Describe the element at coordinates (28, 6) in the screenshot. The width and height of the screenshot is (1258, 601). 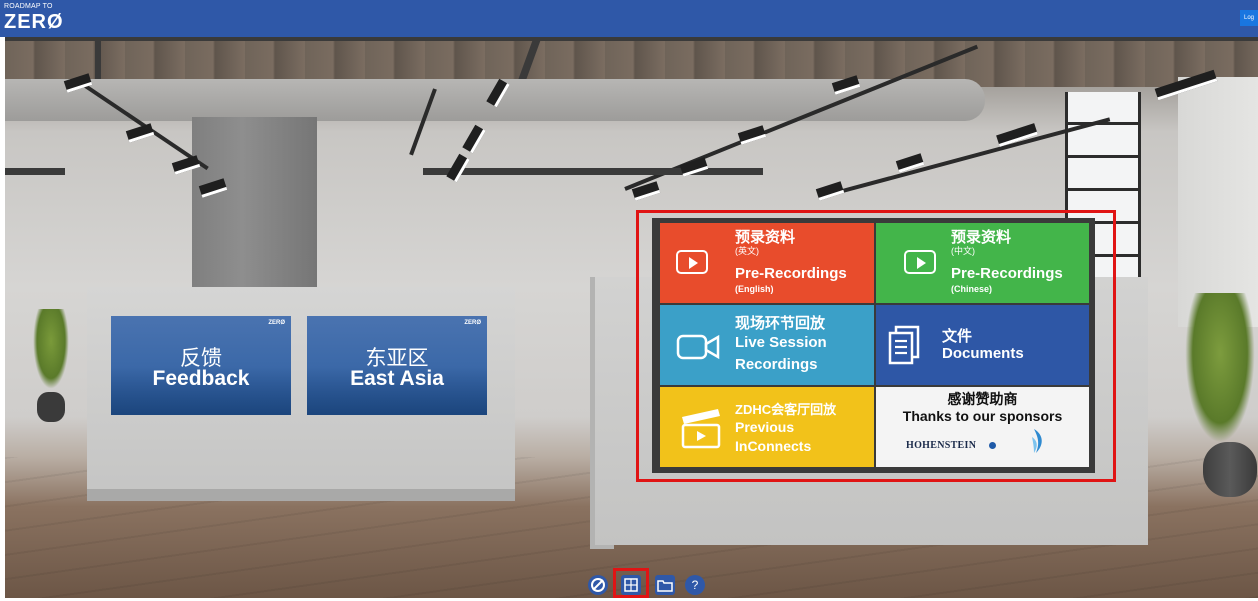
I see `logo-tagline: ROADMAP TO` at that location.